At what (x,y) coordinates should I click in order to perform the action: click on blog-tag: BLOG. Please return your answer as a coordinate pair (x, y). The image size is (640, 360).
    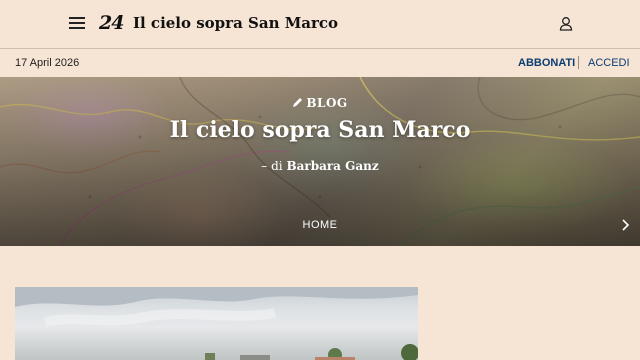
    Looking at the image, I should click on (320, 103).